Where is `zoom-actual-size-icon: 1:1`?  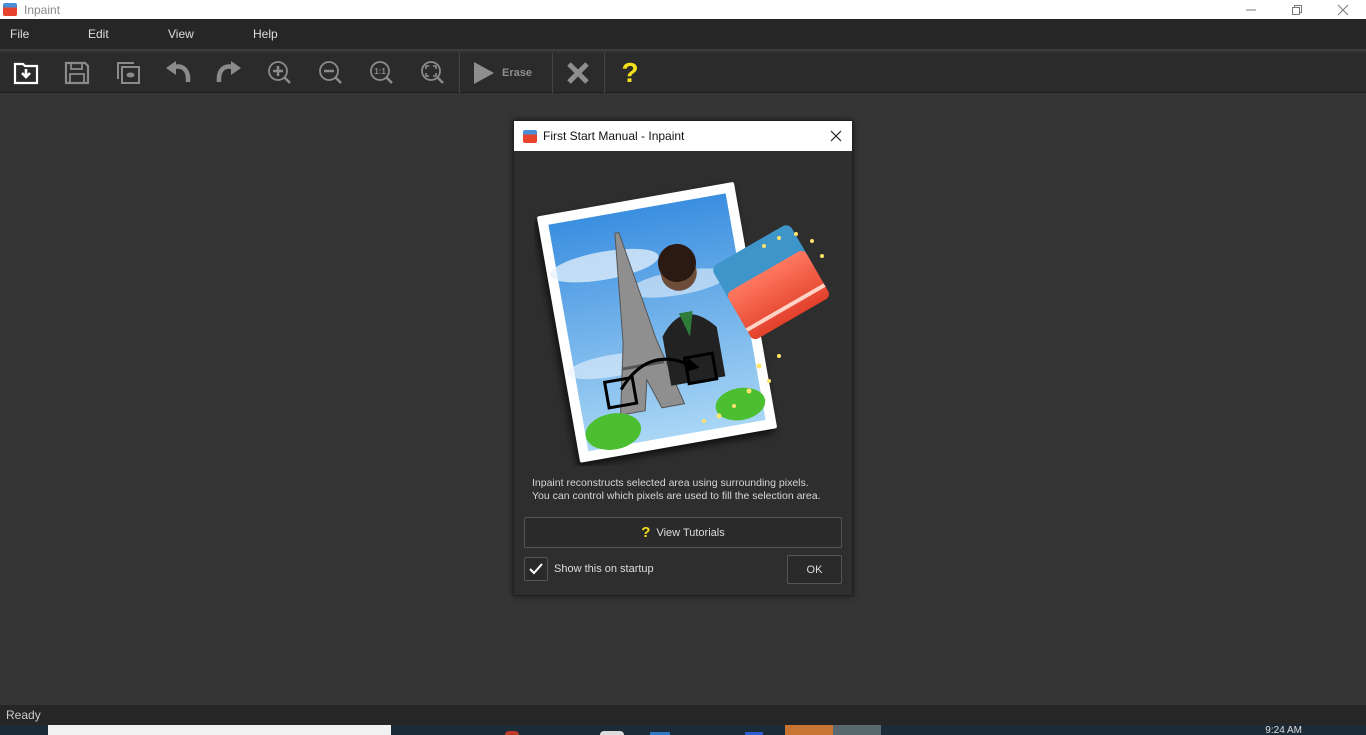 zoom-actual-size-icon: 1:1 is located at coordinates (381, 72).